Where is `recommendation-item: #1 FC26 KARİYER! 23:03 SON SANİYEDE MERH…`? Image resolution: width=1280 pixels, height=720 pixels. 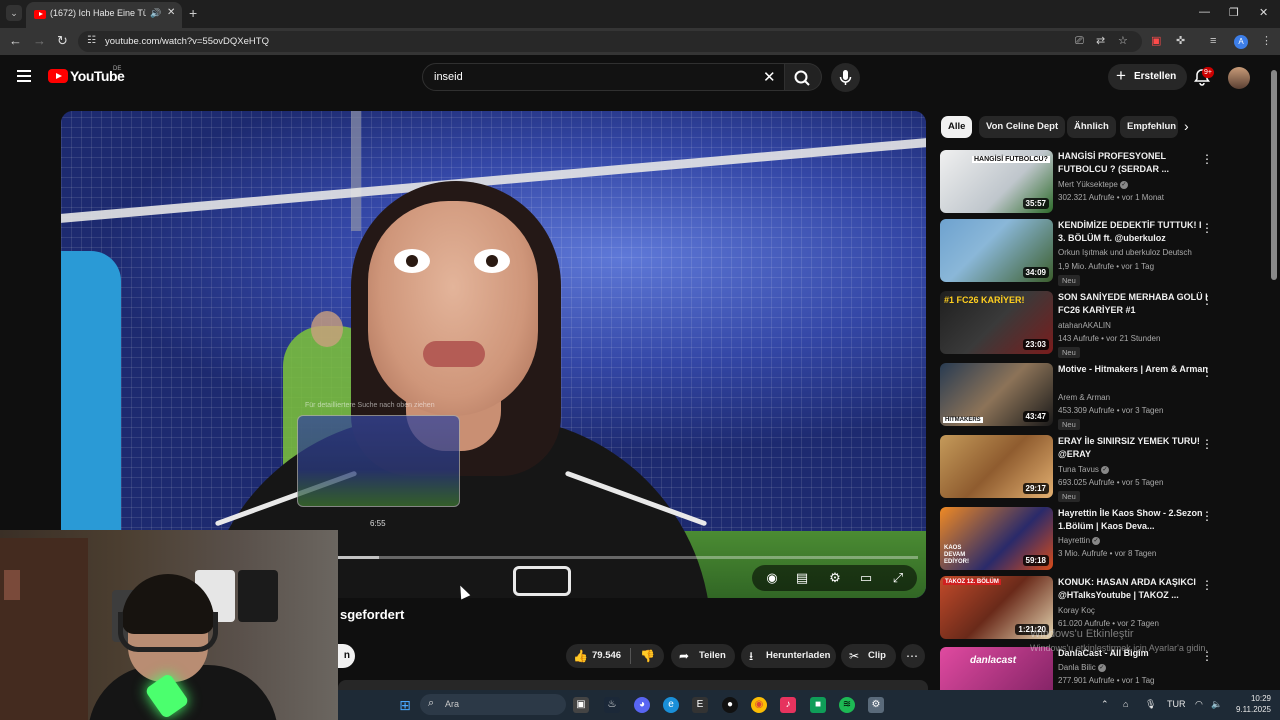 recommendation-item: #1 FC26 KARİYER! 23:03 SON SANİYEDE MERH… is located at coordinates (1080, 324).